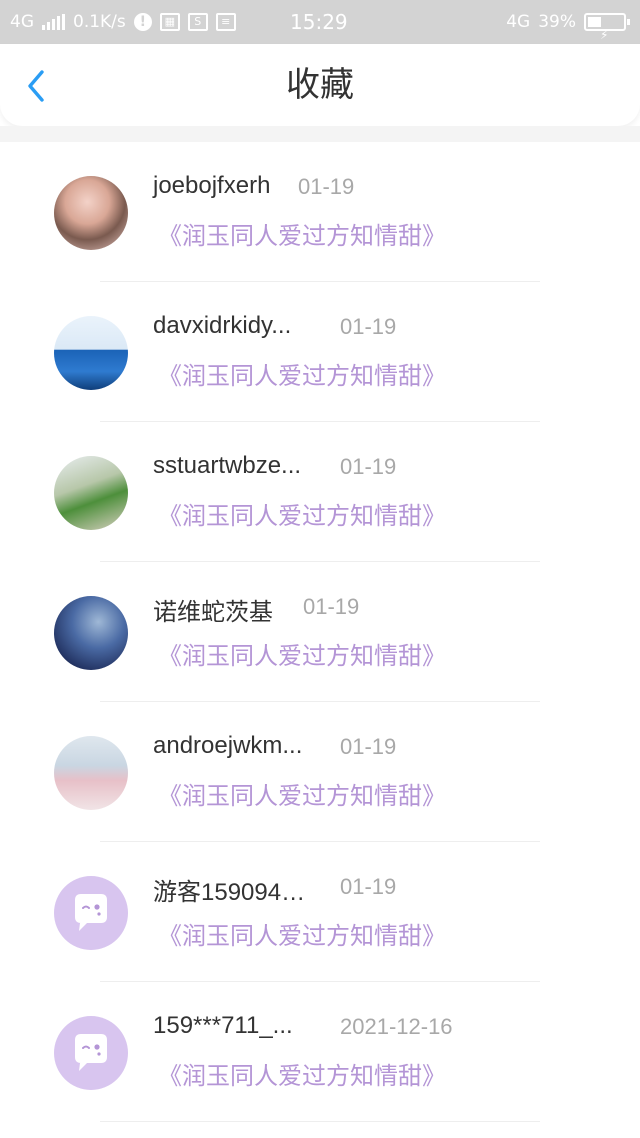 This screenshot has width=640, height=1138. What do you see at coordinates (557, 22) in the screenshot?
I see `battery-percent: 39%` at bounding box center [557, 22].